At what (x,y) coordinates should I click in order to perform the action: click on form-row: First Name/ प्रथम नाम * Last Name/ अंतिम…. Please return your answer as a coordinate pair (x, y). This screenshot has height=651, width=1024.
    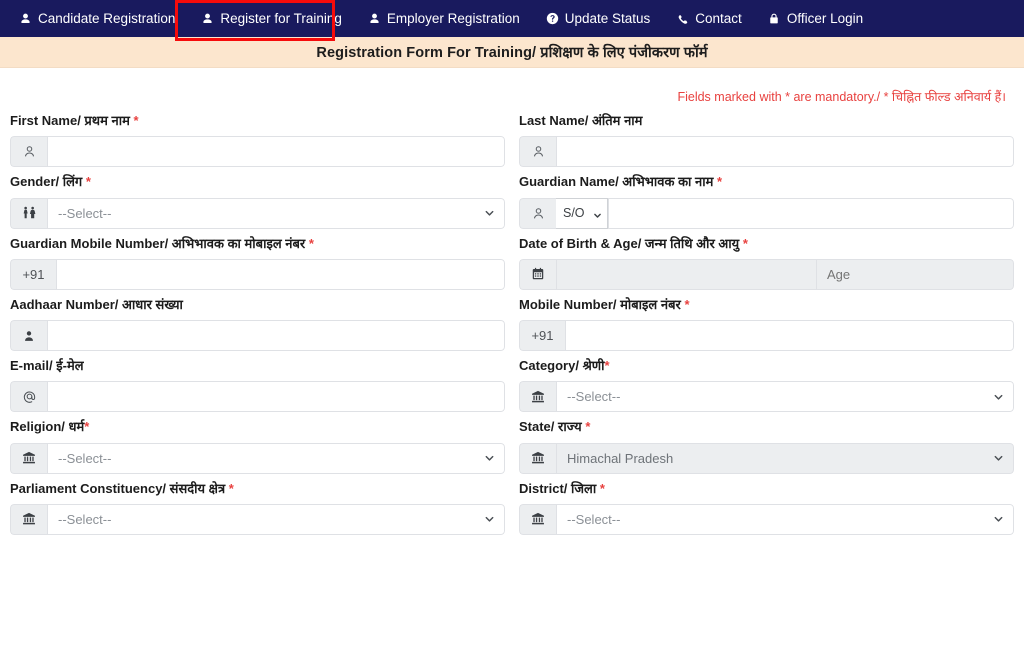
    Looking at the image, I should click on (512, 140).